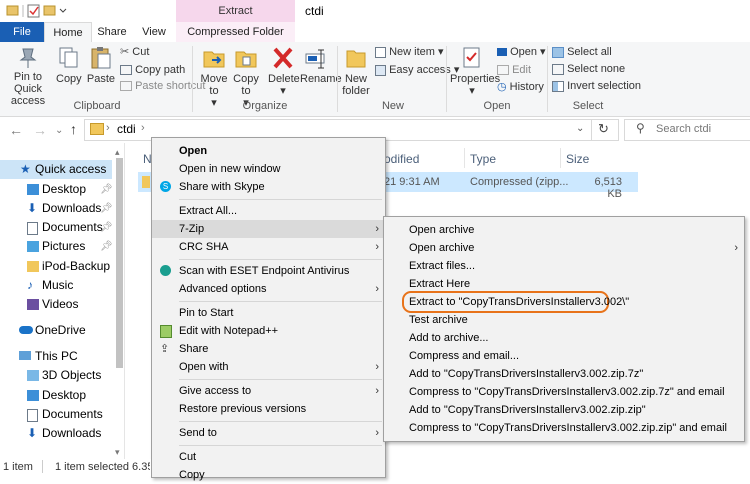  What do you see at coordinates (268, 271) in the screenshot?
I see `menu-eset-scan: Scan with ESET Endpoint Antivirus` at bounding box center [268, 271].